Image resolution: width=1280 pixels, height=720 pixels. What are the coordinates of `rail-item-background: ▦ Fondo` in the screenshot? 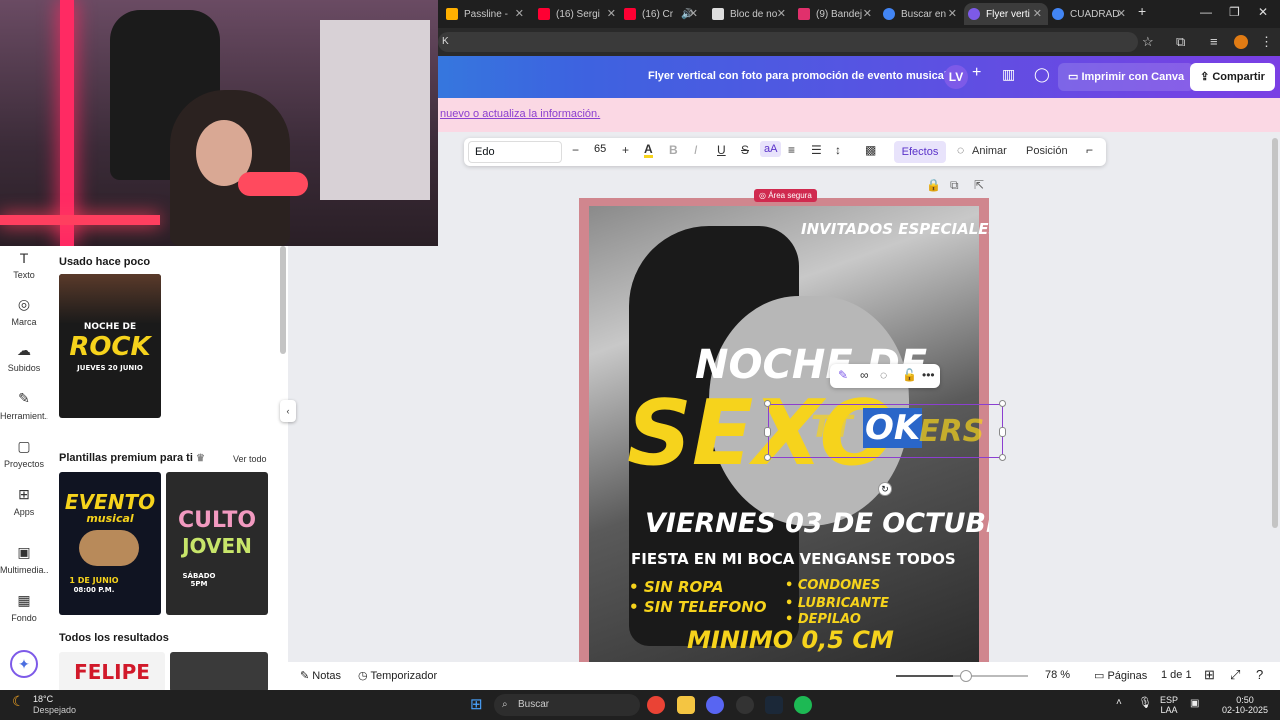 It's located at (24, 607).